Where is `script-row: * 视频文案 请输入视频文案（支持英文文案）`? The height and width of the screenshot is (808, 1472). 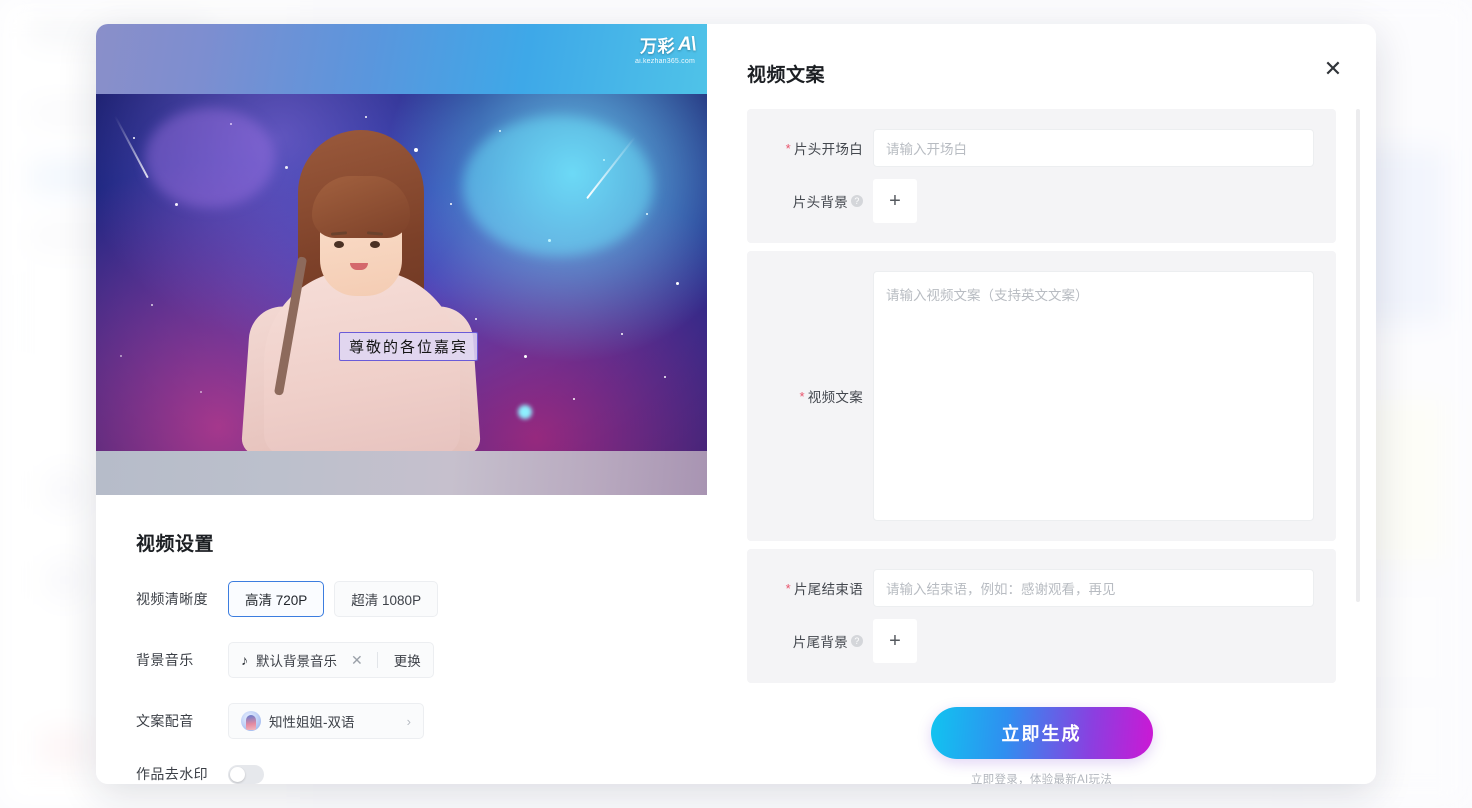 script-row: * 视频文案 请输入视频文案（支持英文文案） is located at coordinates (1041, 396).